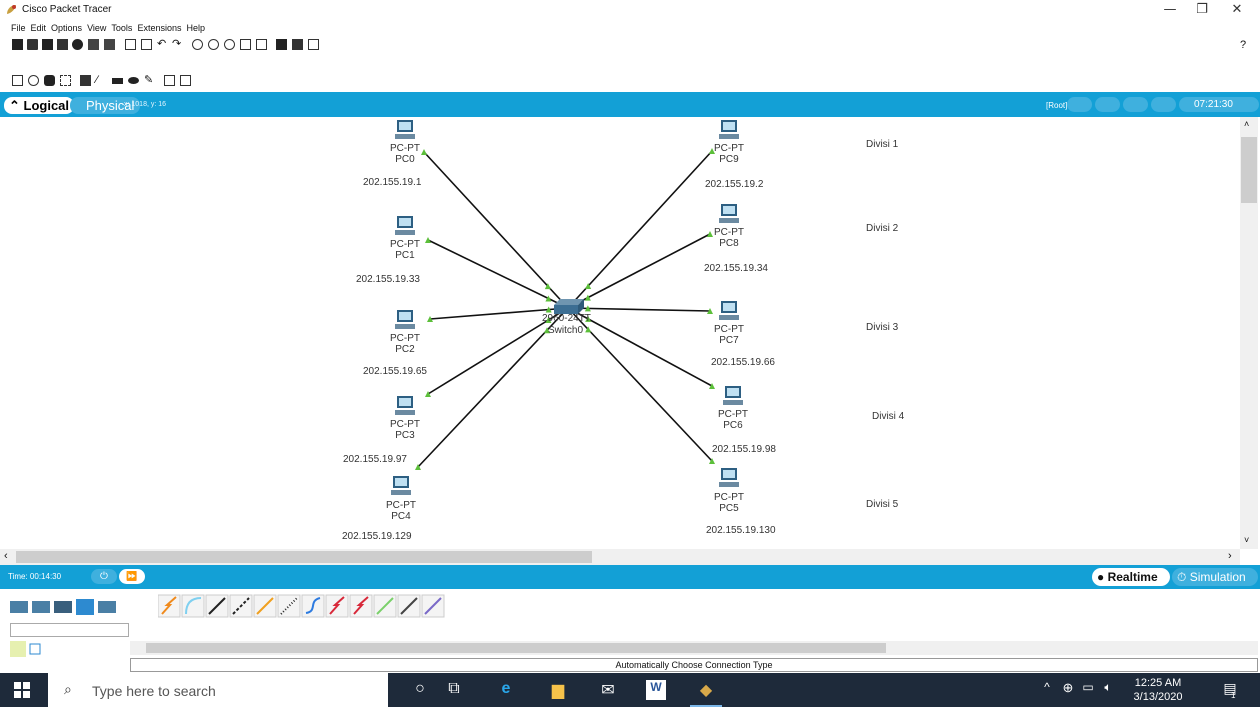 The height and width of the screenshot is (707, 1260). Describe the element at coordinates (729, 159) in the screenshot. I see `pc-name-label: PC9` at that location.